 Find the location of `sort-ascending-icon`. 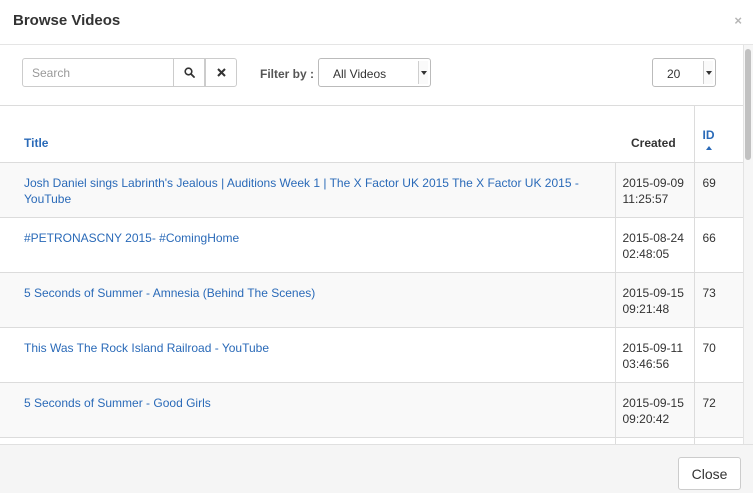

sort-ascending-icon is located at coordinates (708, 147).